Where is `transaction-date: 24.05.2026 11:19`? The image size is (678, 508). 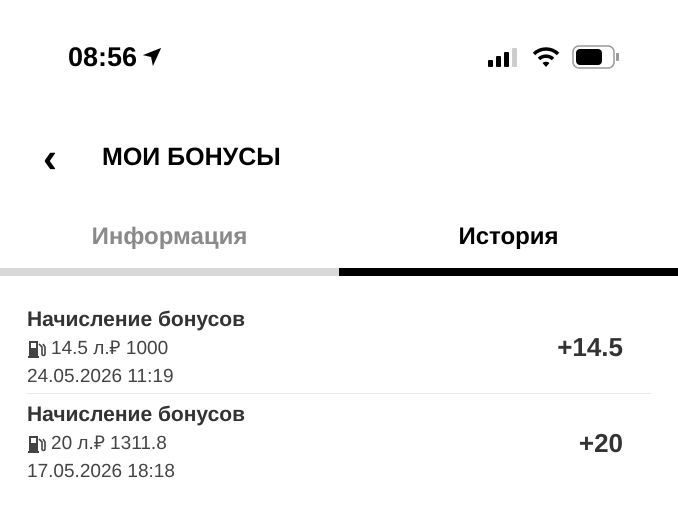
transaction-date: 24.05.2026 11:19 is located at coordinates (101, 376).